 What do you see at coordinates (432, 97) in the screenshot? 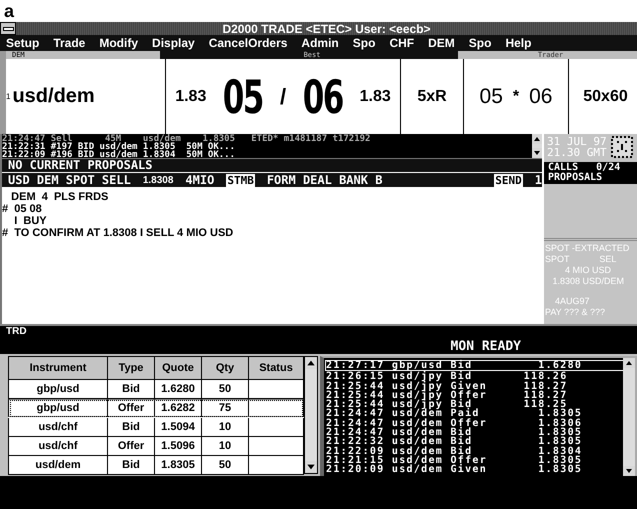
I see `size-label: 5xR` at bounding box center [432, 97].